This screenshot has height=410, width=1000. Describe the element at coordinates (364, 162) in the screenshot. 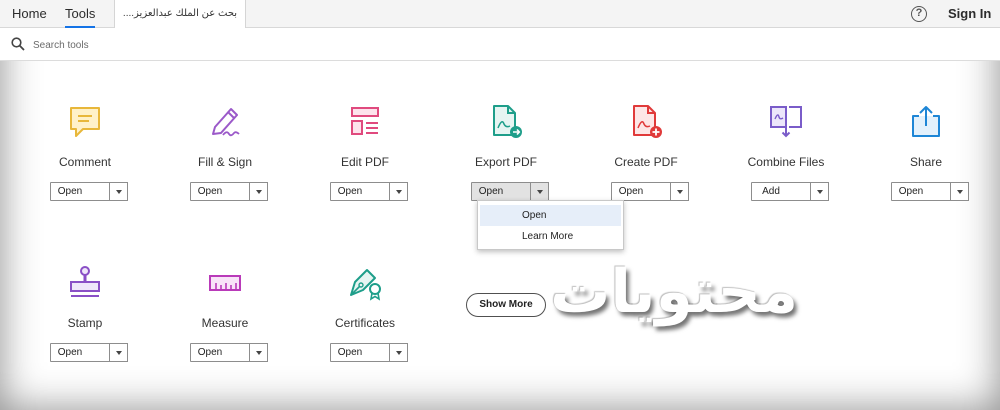

I see `tool-label: Edit PDF` at that location.